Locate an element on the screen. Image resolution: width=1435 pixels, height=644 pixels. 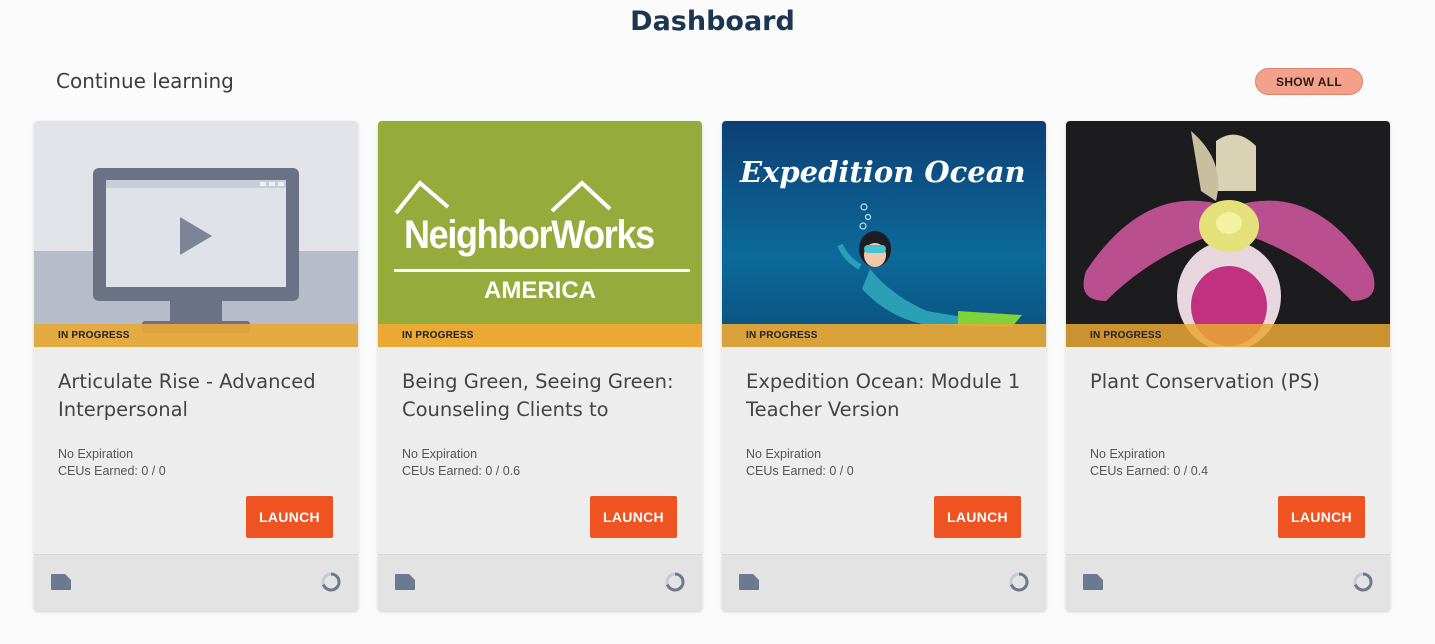
orchid-photo-icon is located at coordinates (1228, 234).